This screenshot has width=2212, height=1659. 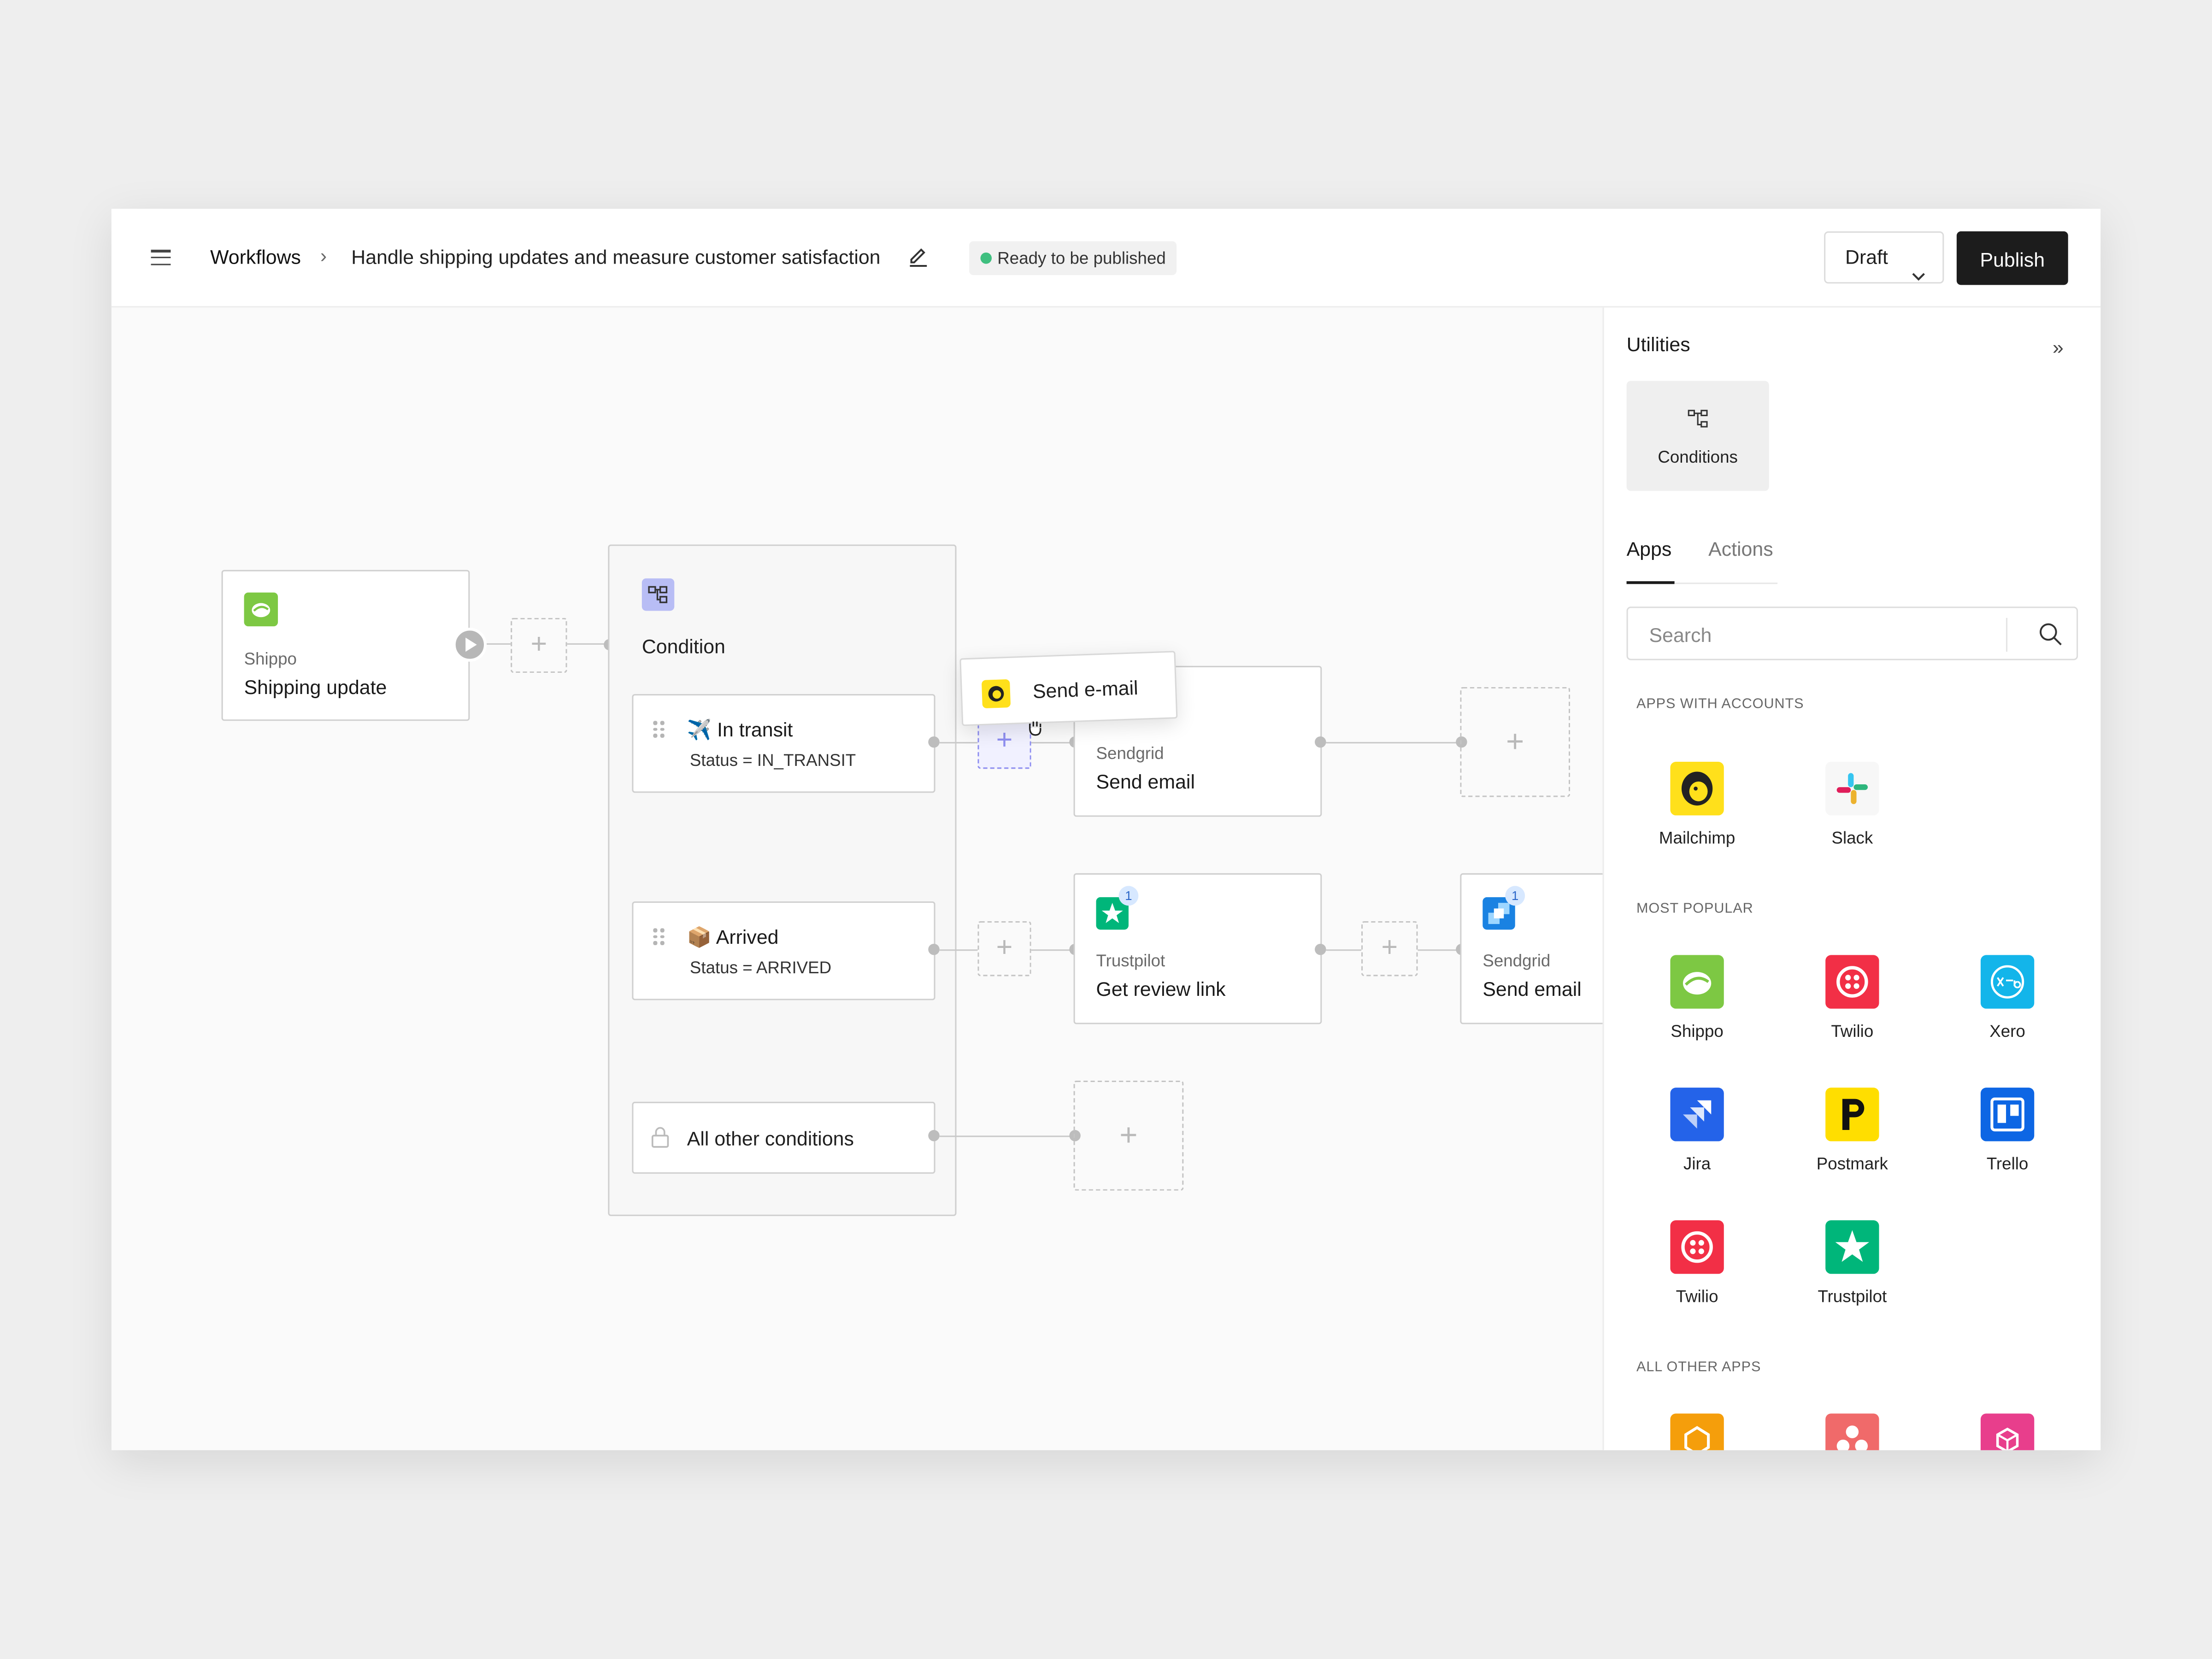 What do you see at coordinates (345, 645) in the screenshot?
I see `trigger-card: Shippo Shipping update` at bounding box center [345, 645].